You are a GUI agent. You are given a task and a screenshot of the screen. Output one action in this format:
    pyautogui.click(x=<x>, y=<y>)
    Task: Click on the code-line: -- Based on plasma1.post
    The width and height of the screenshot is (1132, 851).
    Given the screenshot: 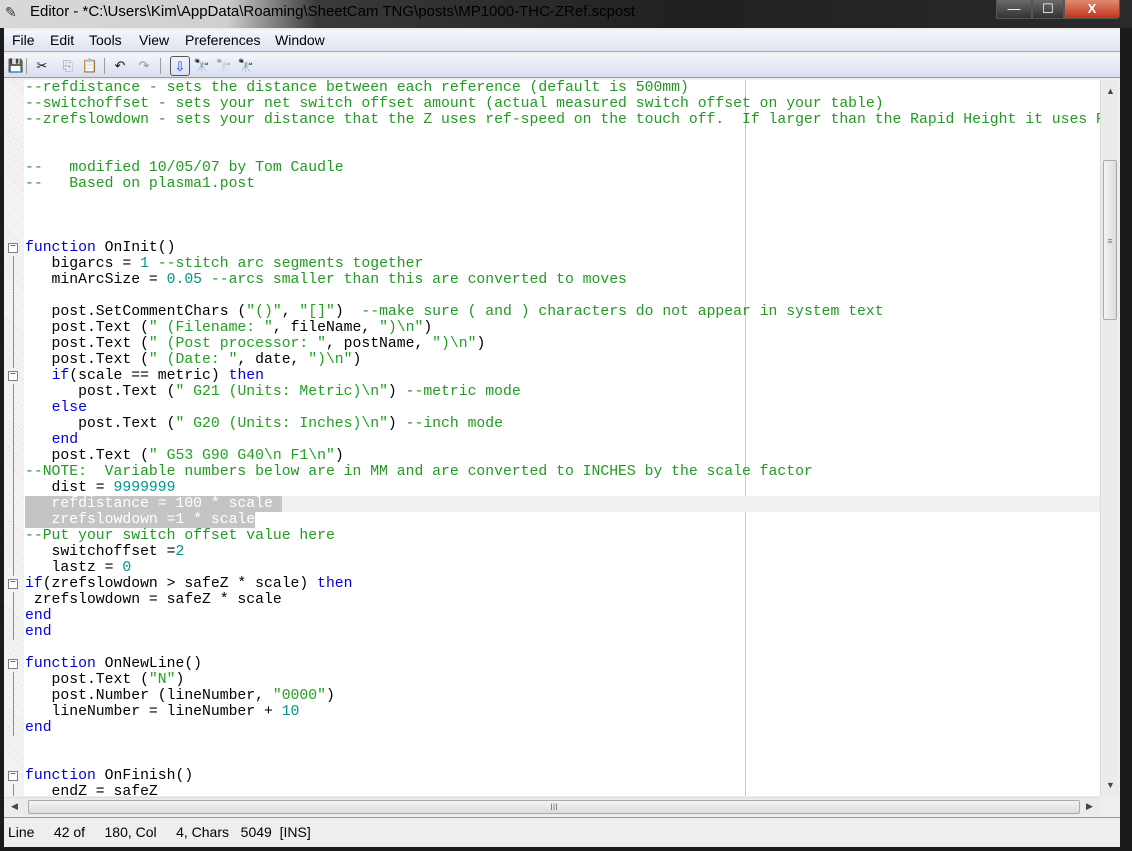 What is the action you would take?
    pyautogui.click(x=562, y=184)
    